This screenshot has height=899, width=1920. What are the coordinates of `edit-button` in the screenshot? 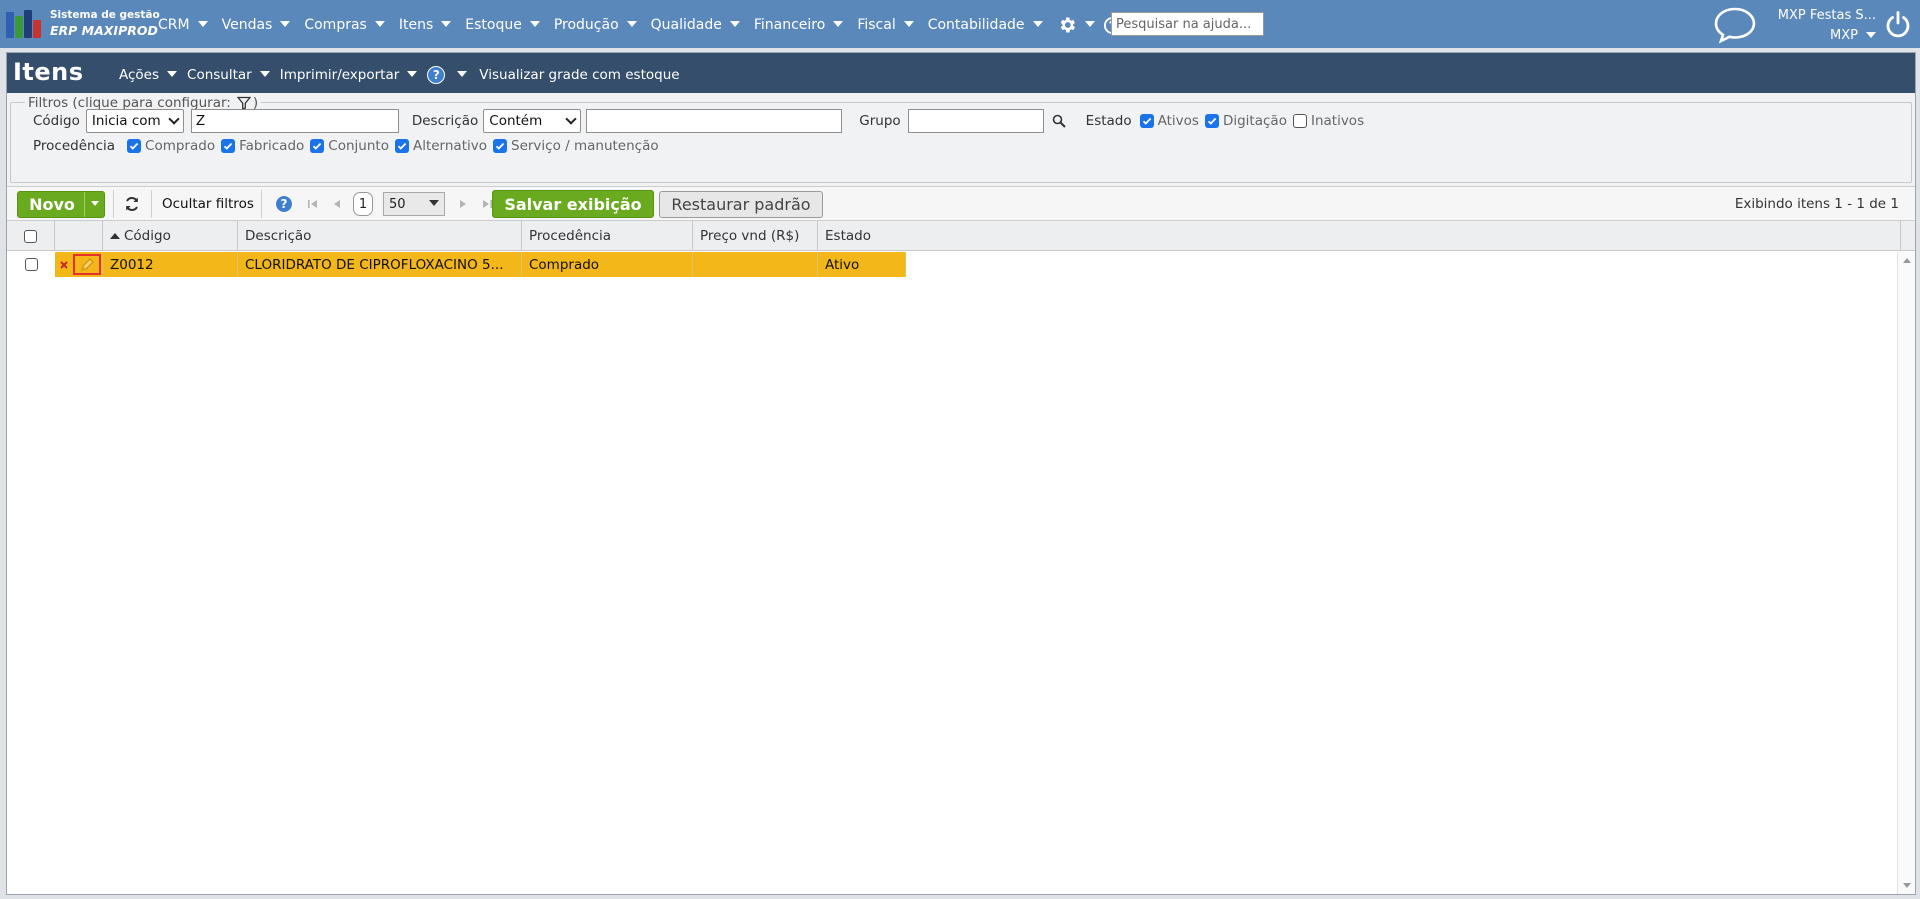 It's located at (87, 264).